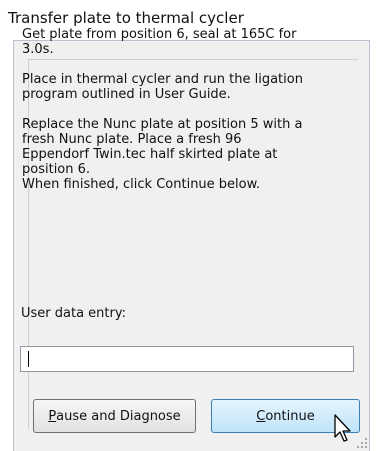  What do you see at coordinates (187, 359) in the screenshot?
I see `user-data-entry-input` at bounding box center [187, 359].